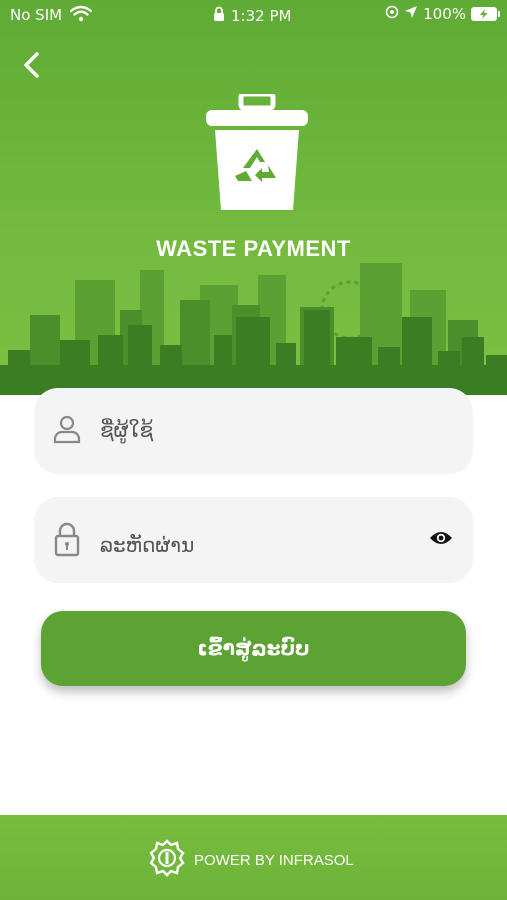 This screenshot has width=507, height=900. Describe the element at coordinates (81, 15) in the screenshot. I see `wifi-icon` at that location.